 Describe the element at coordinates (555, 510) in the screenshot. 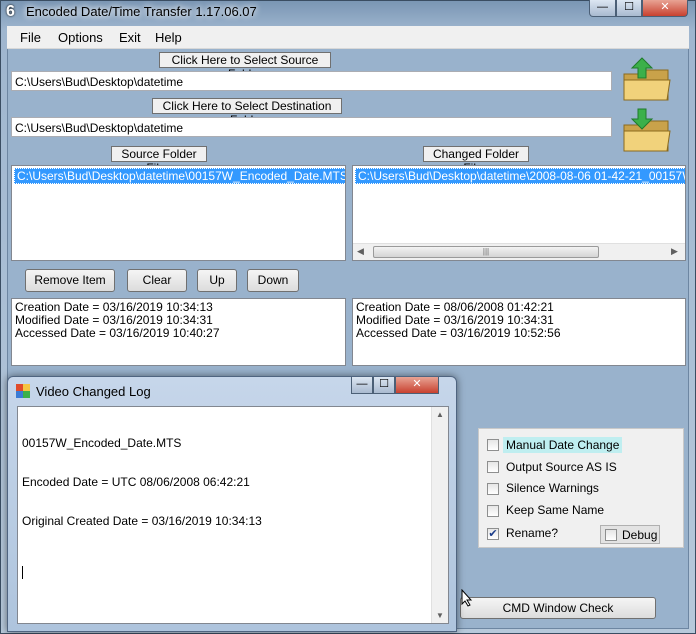

I see `keep-same-name-label: Keep Same Name` at that location.